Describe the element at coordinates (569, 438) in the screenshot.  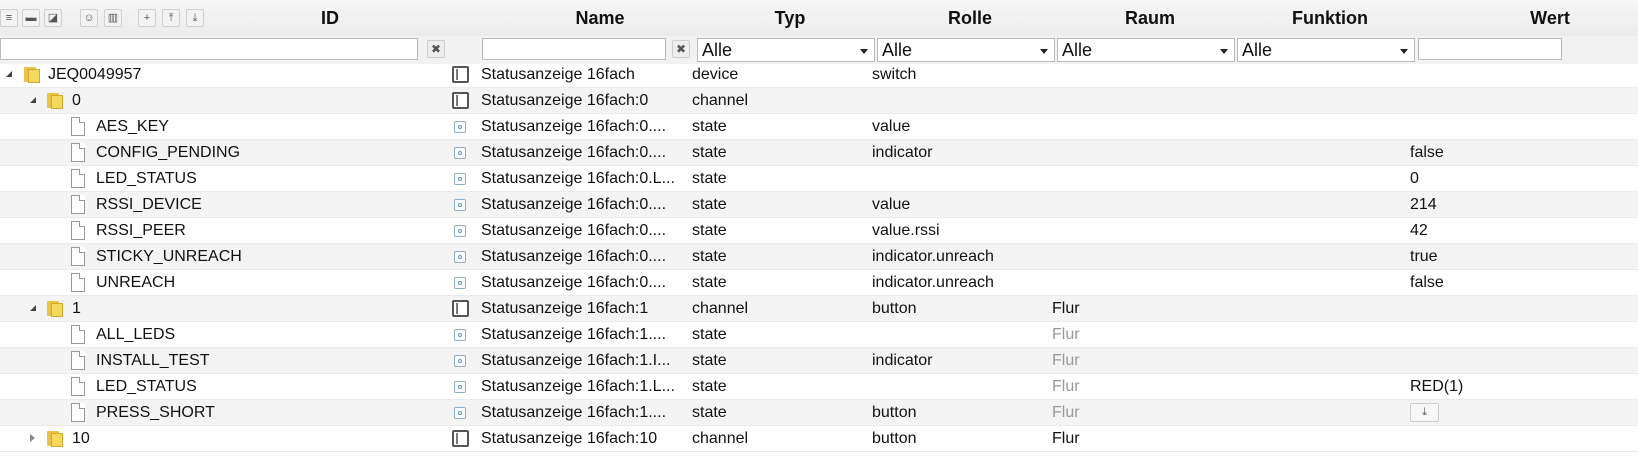
I see `row-name: Statusanzeige 16fach:10` at that location.